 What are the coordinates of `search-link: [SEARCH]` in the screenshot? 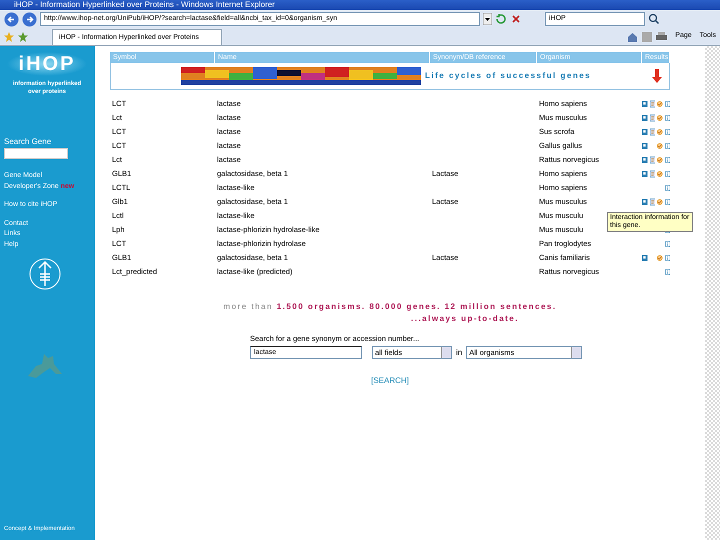 It's located at (390, 381).